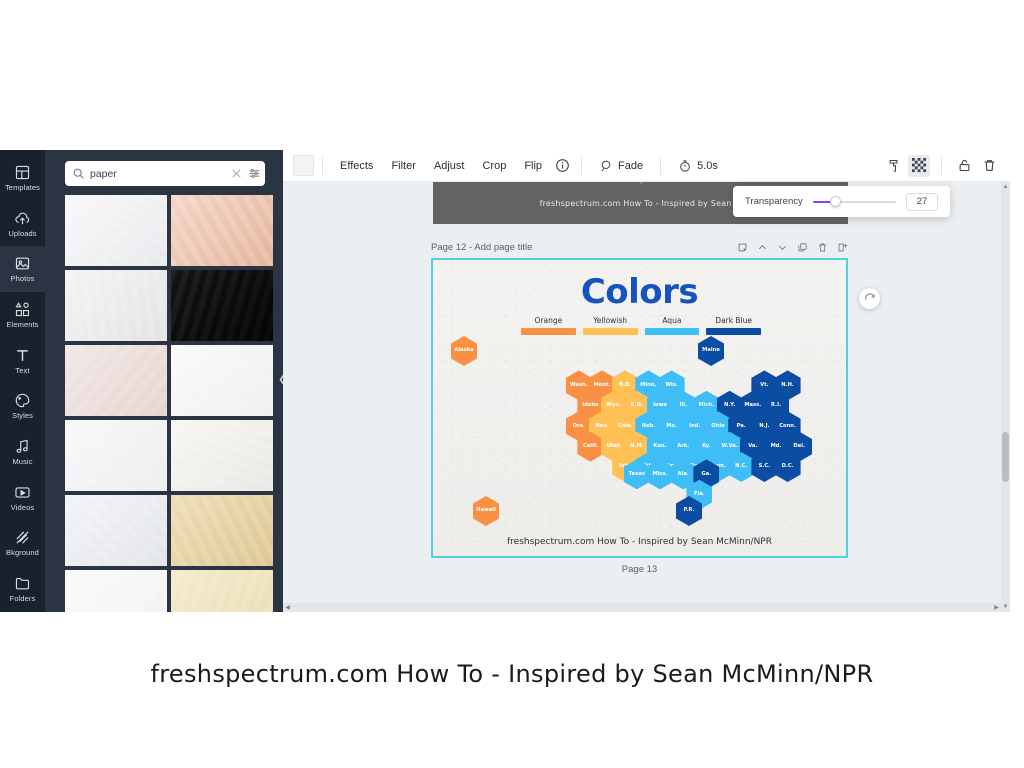 The width and height of the screenshot is (1024, 768). What do you see at coordinates (689, 510) in the screenshot?
I see `hex-label: P.R.` at bounding box center [689, 510].